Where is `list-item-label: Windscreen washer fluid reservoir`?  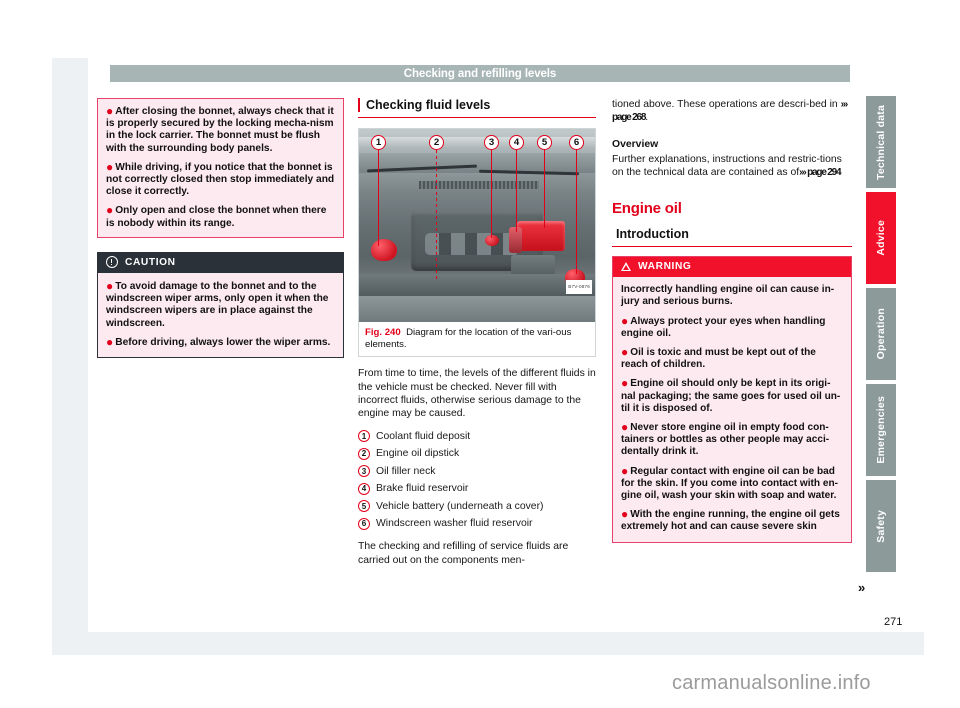
list-item-label: Windscreen washer fluid reservoir is located at coordinates (454, 524).